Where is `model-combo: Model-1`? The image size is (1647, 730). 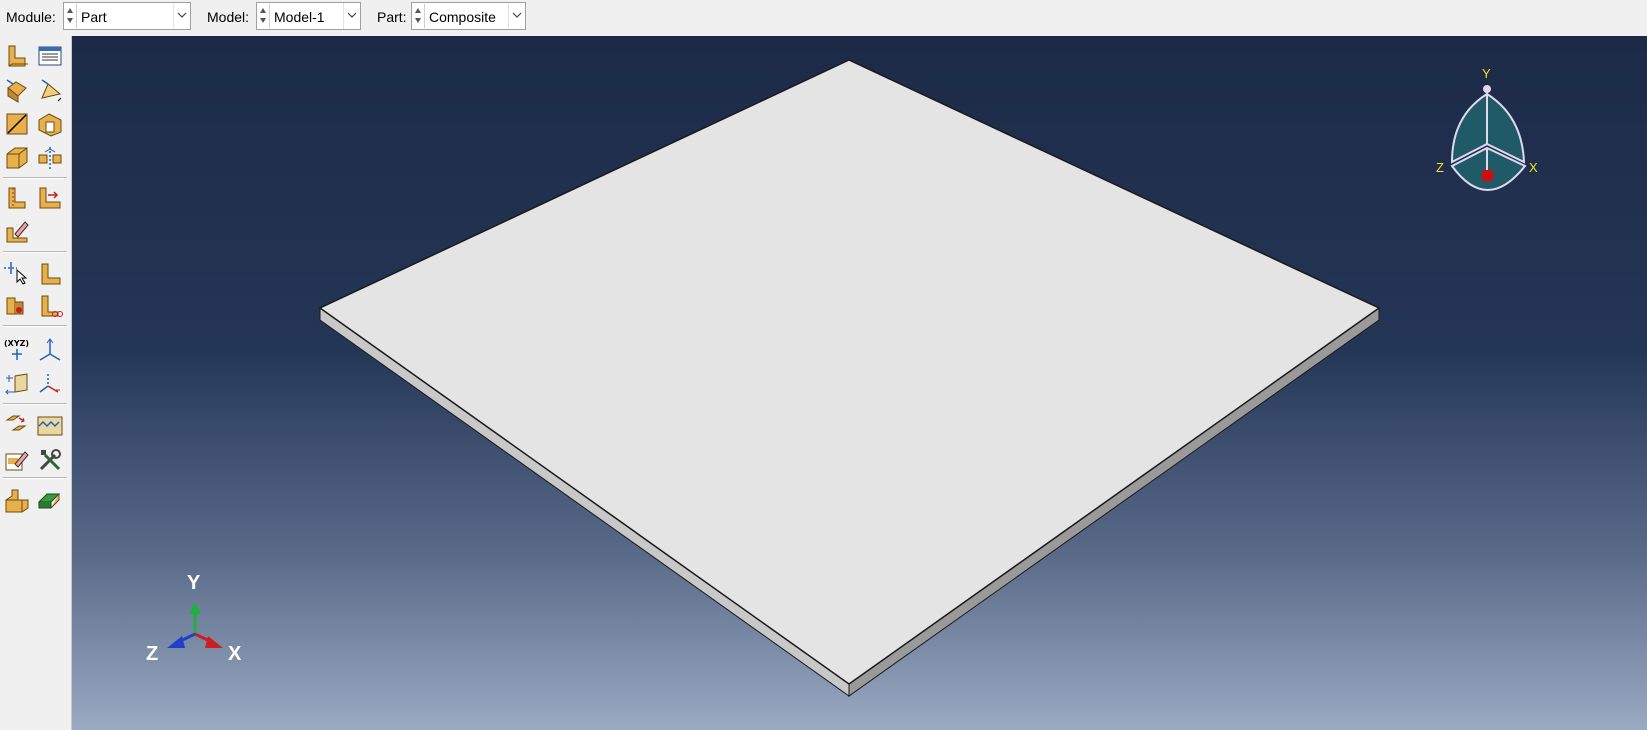 model-combo: Model-1 is located at coordinates (308, 16).